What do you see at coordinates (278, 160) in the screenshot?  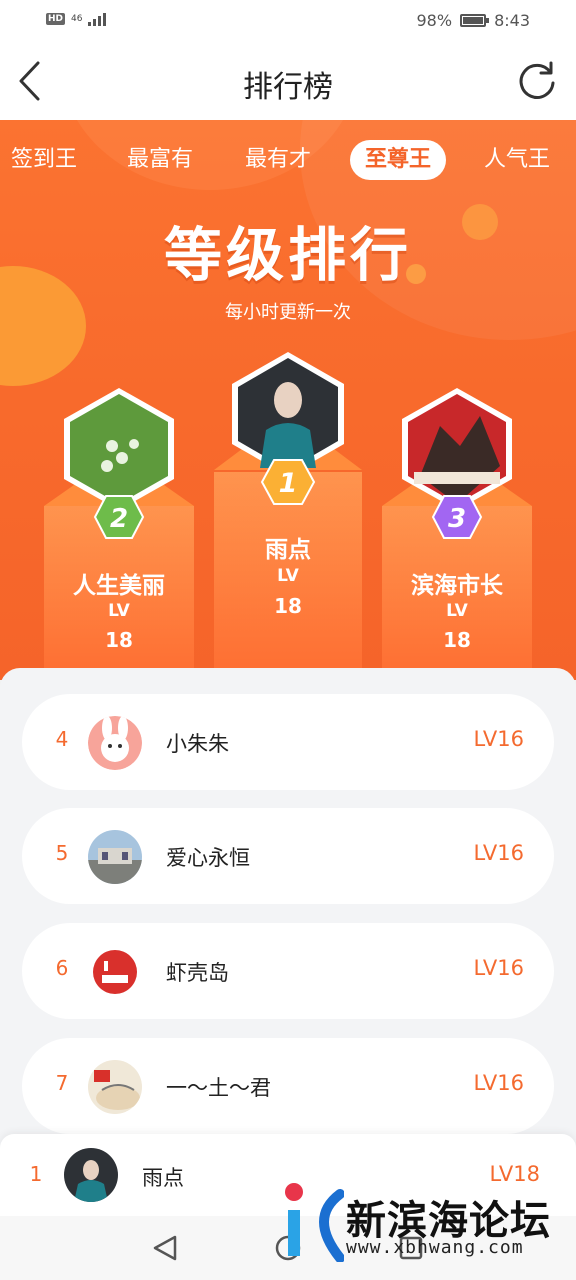 I see `tab-most-talented: 最有才` at bounding box center [278, 160].